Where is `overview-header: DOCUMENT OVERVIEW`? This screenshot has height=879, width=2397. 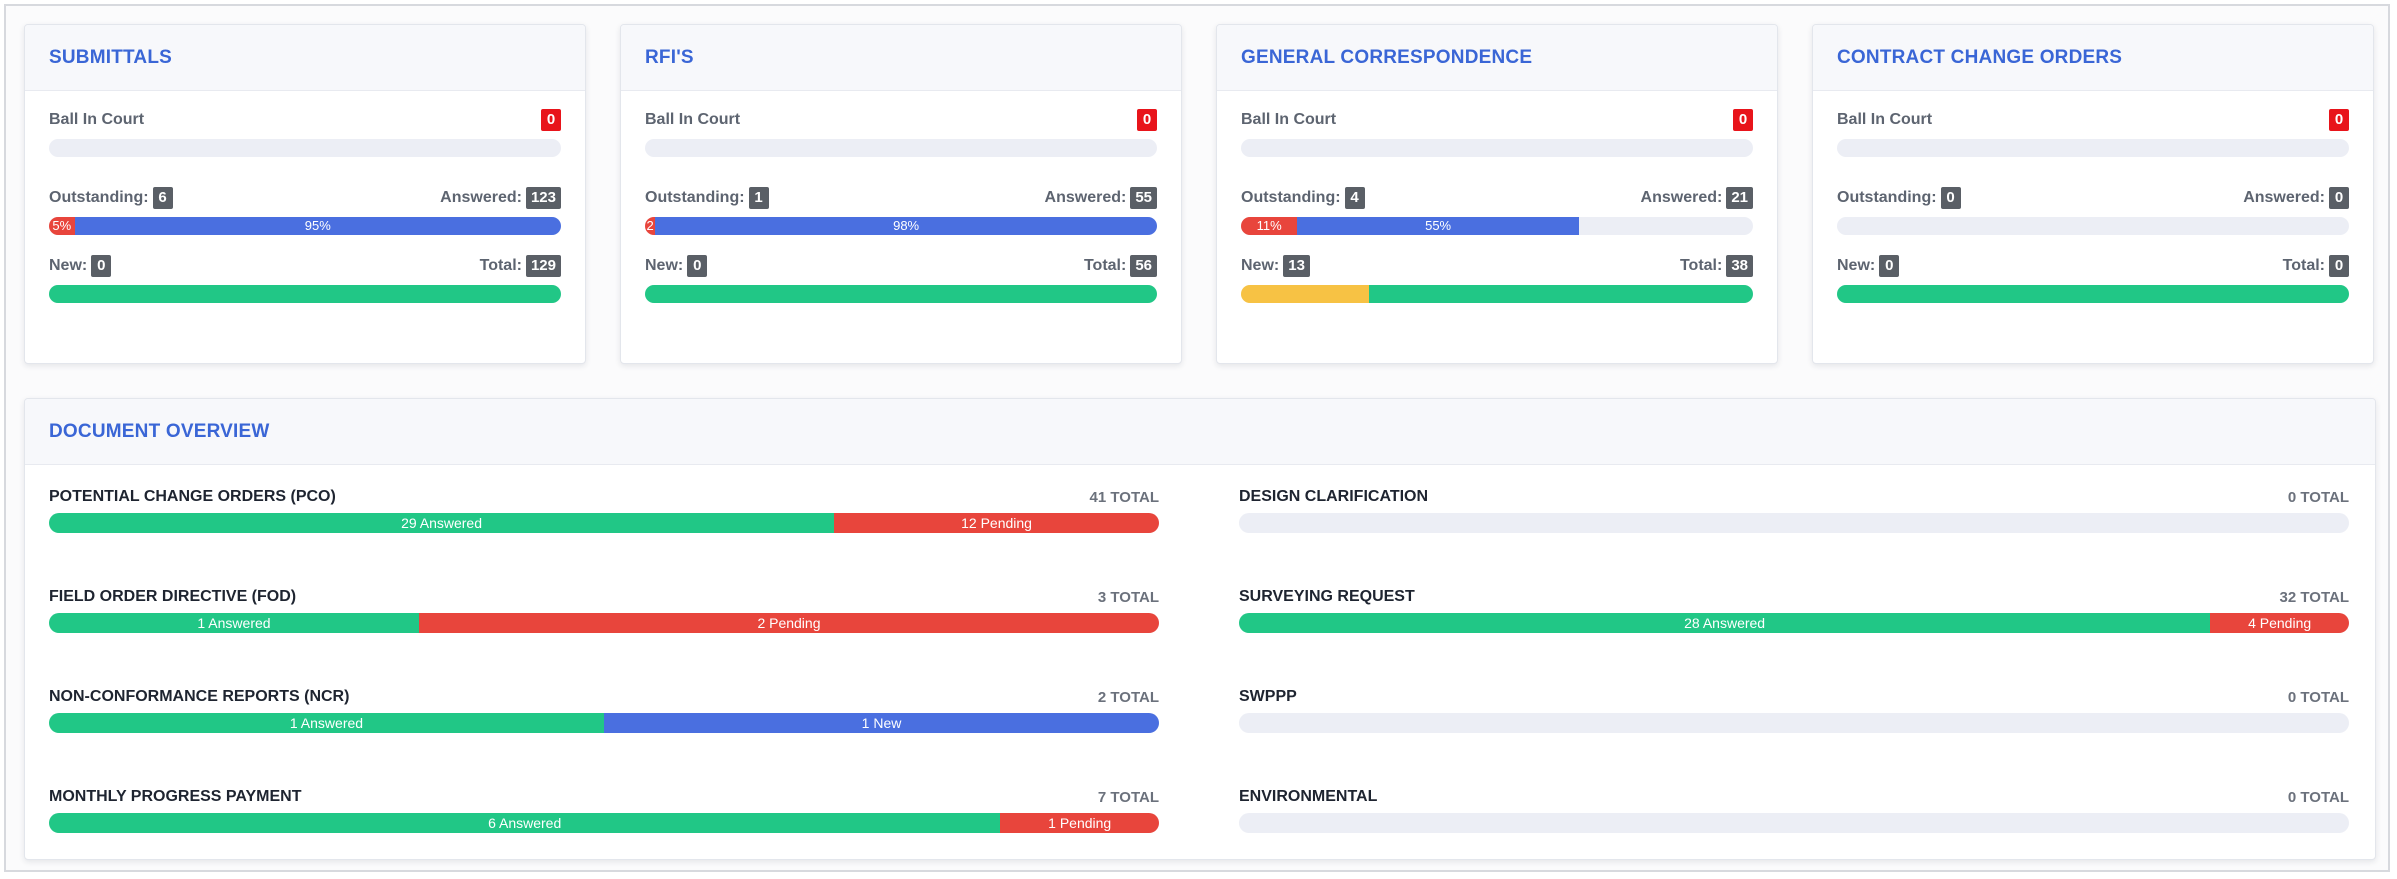
overview-header: DOCUMENT OVERVIEW is located at coordinates (1200, 432).